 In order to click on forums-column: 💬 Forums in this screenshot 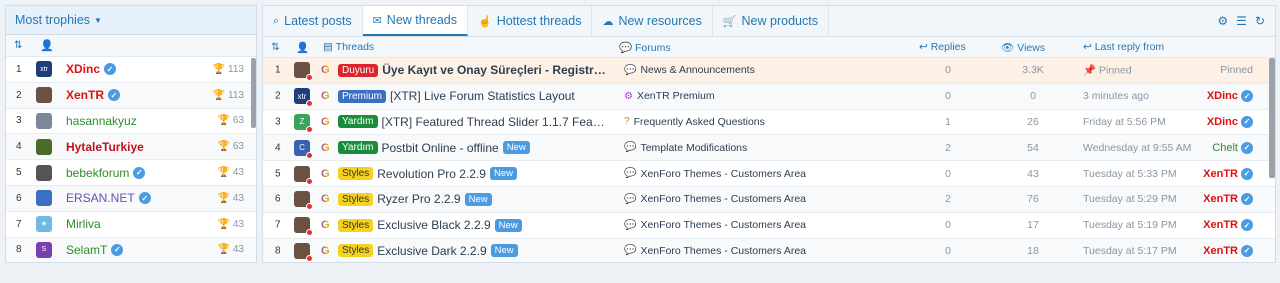, I will do `click(645, 47)`.